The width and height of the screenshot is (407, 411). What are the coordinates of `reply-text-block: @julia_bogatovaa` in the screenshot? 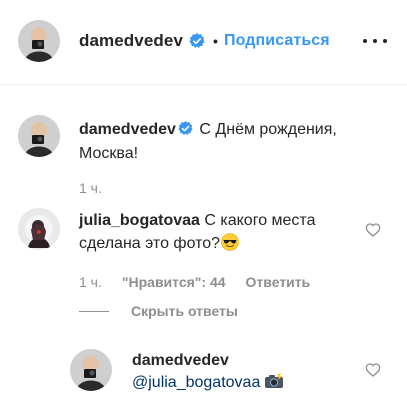 It's located at (208, 383).